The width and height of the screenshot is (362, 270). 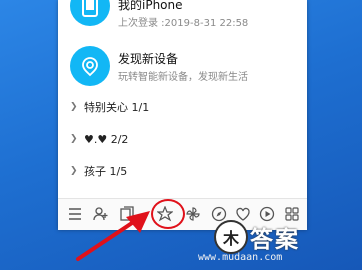 I want to click on group-label: 孩子 1/5, so click(x=106, y=171).